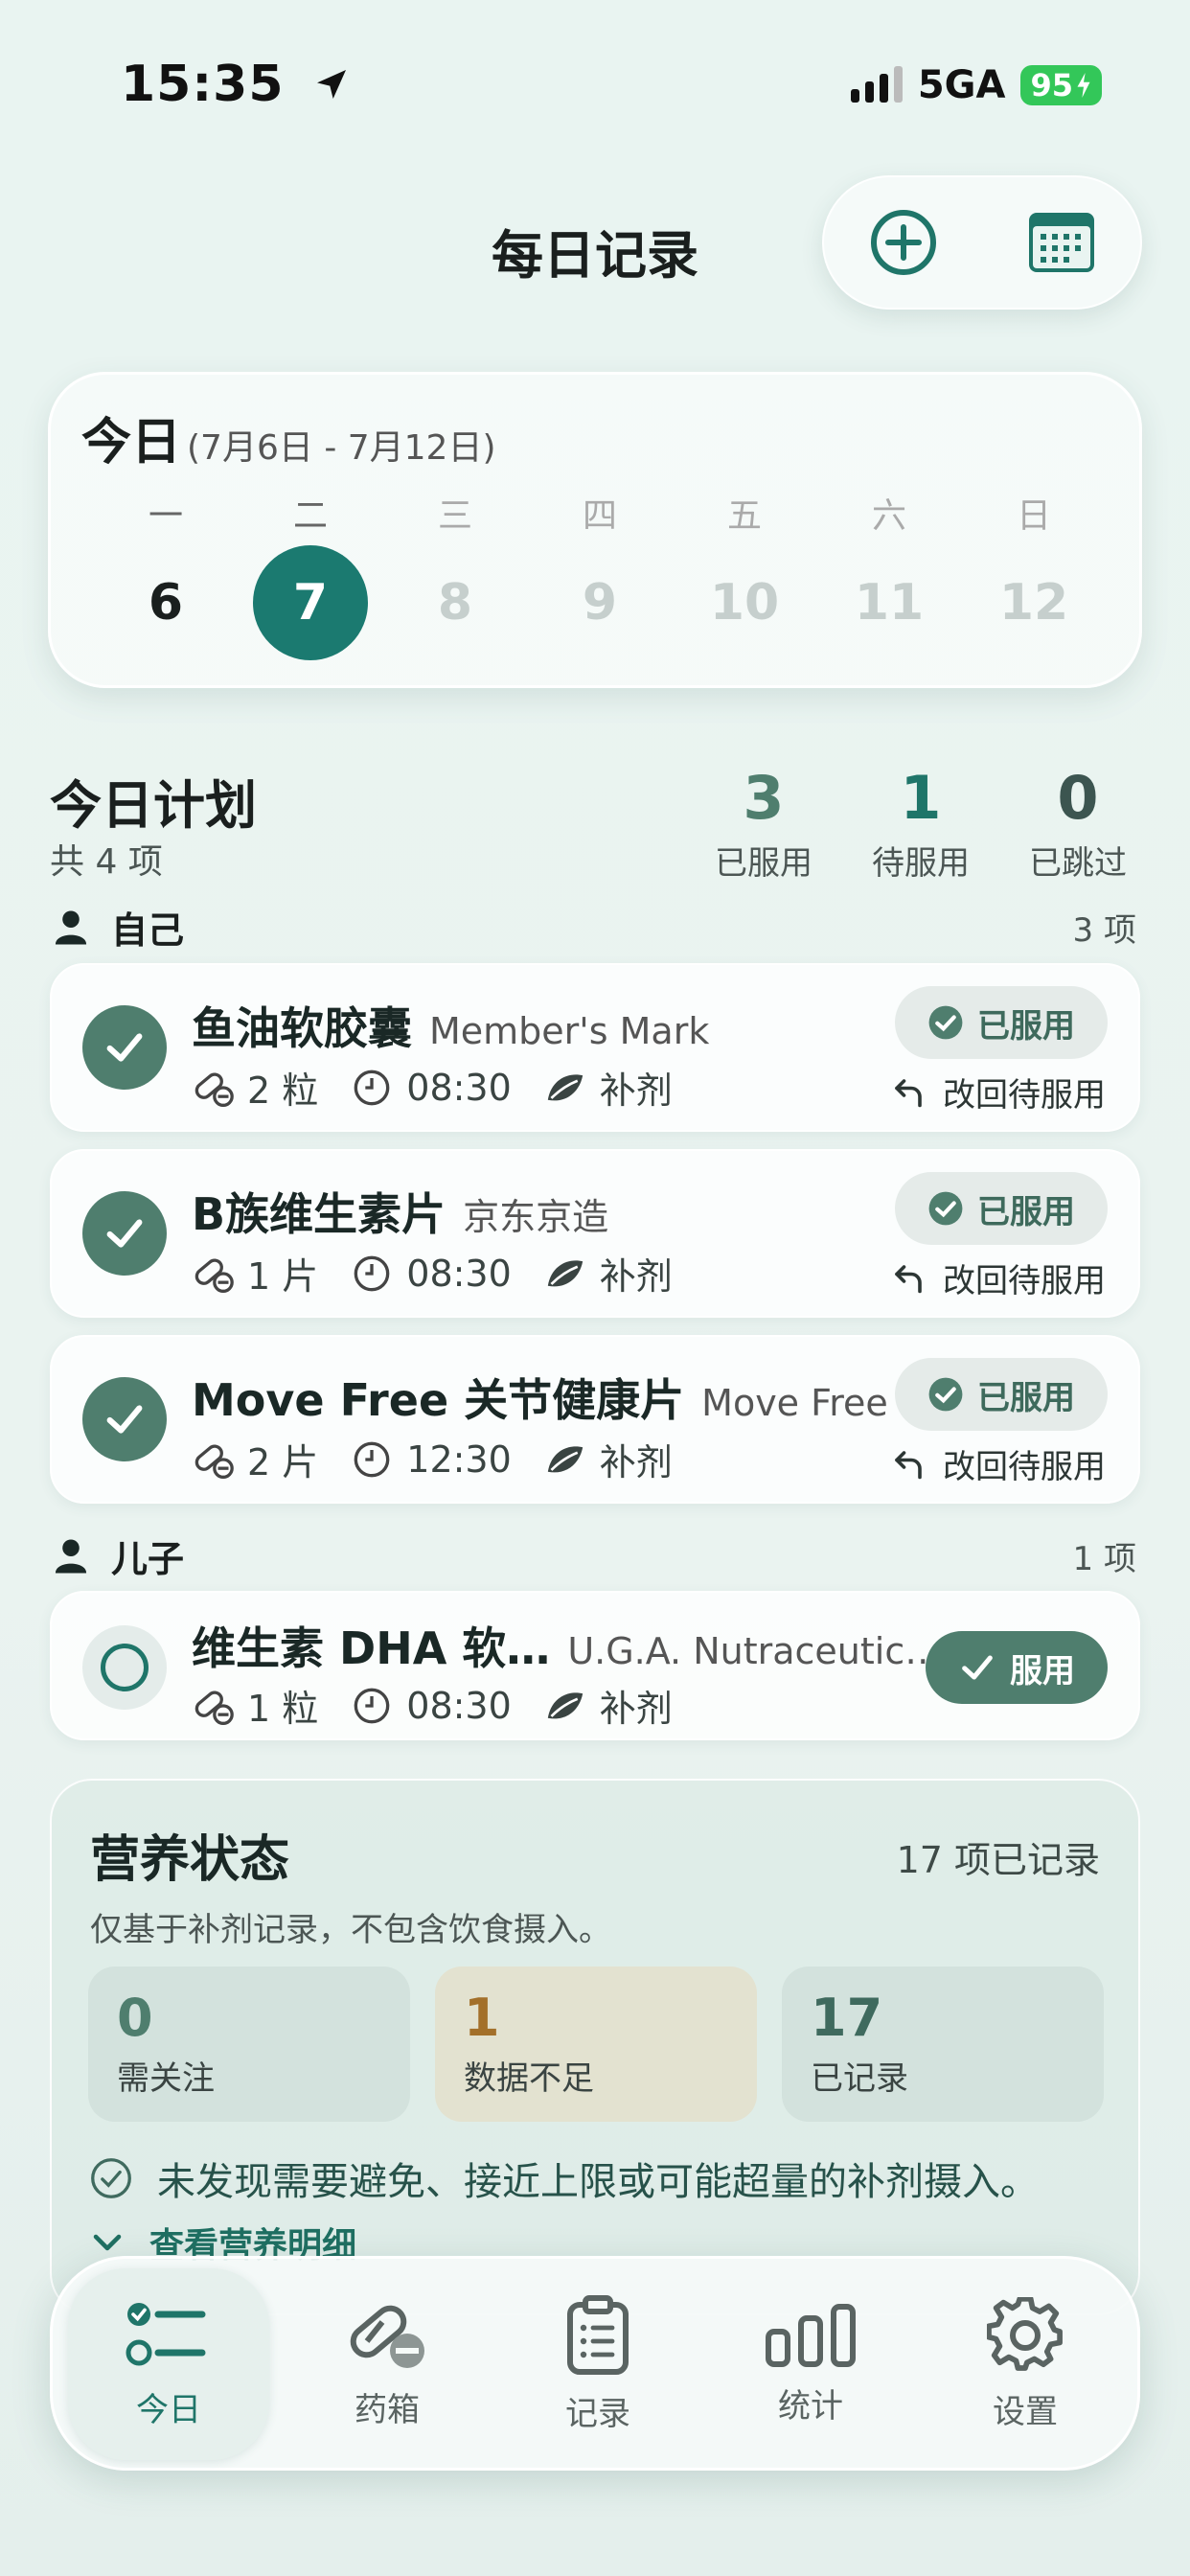 The image size is (1190, 2576). I want to click on date-cell-selected: 7, so click(311, 602).